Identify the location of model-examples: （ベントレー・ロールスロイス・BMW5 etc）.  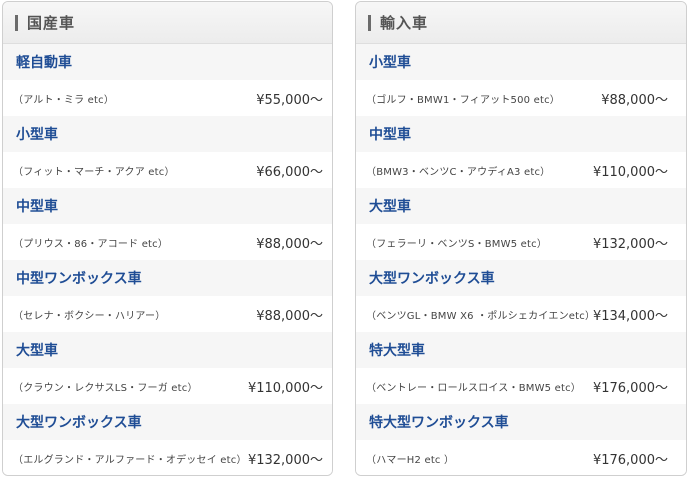
(473, 388).